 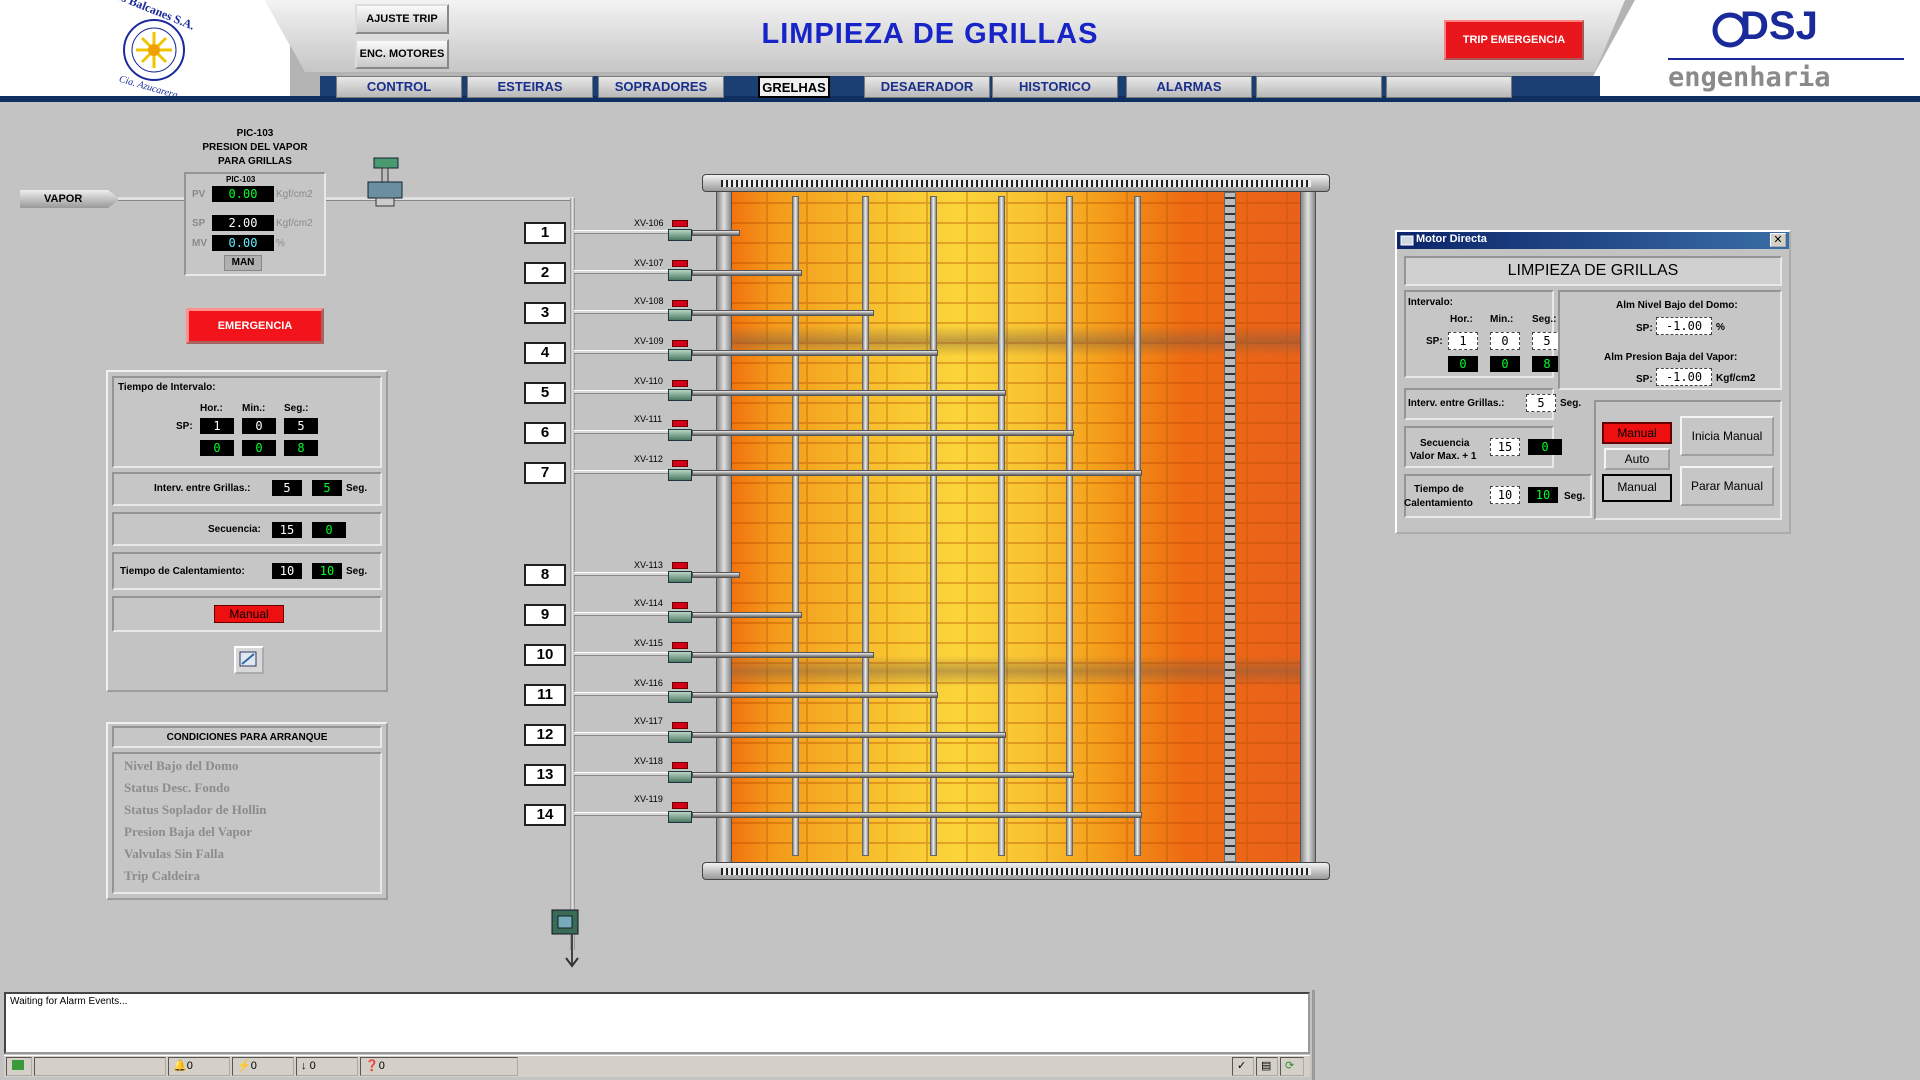 What do you see at coordinates (648, 799) in the screenshot?
I see `valve-tag: XV-119` at bounding box center [648, 799].